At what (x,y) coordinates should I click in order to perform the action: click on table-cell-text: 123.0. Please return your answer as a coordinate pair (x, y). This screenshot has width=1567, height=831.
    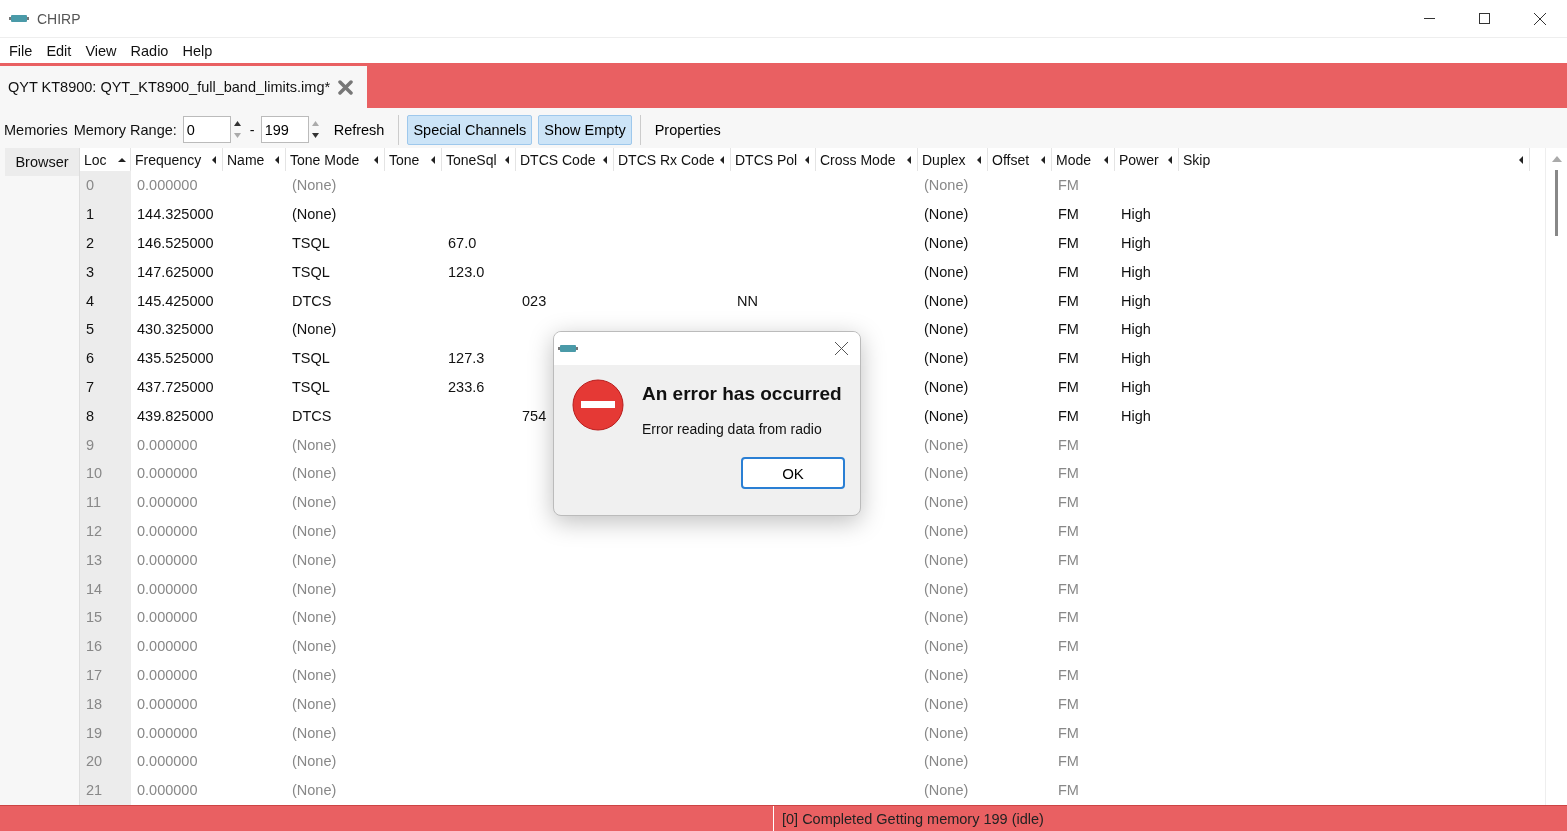
    Looking at the image, I should click on (466, 272).